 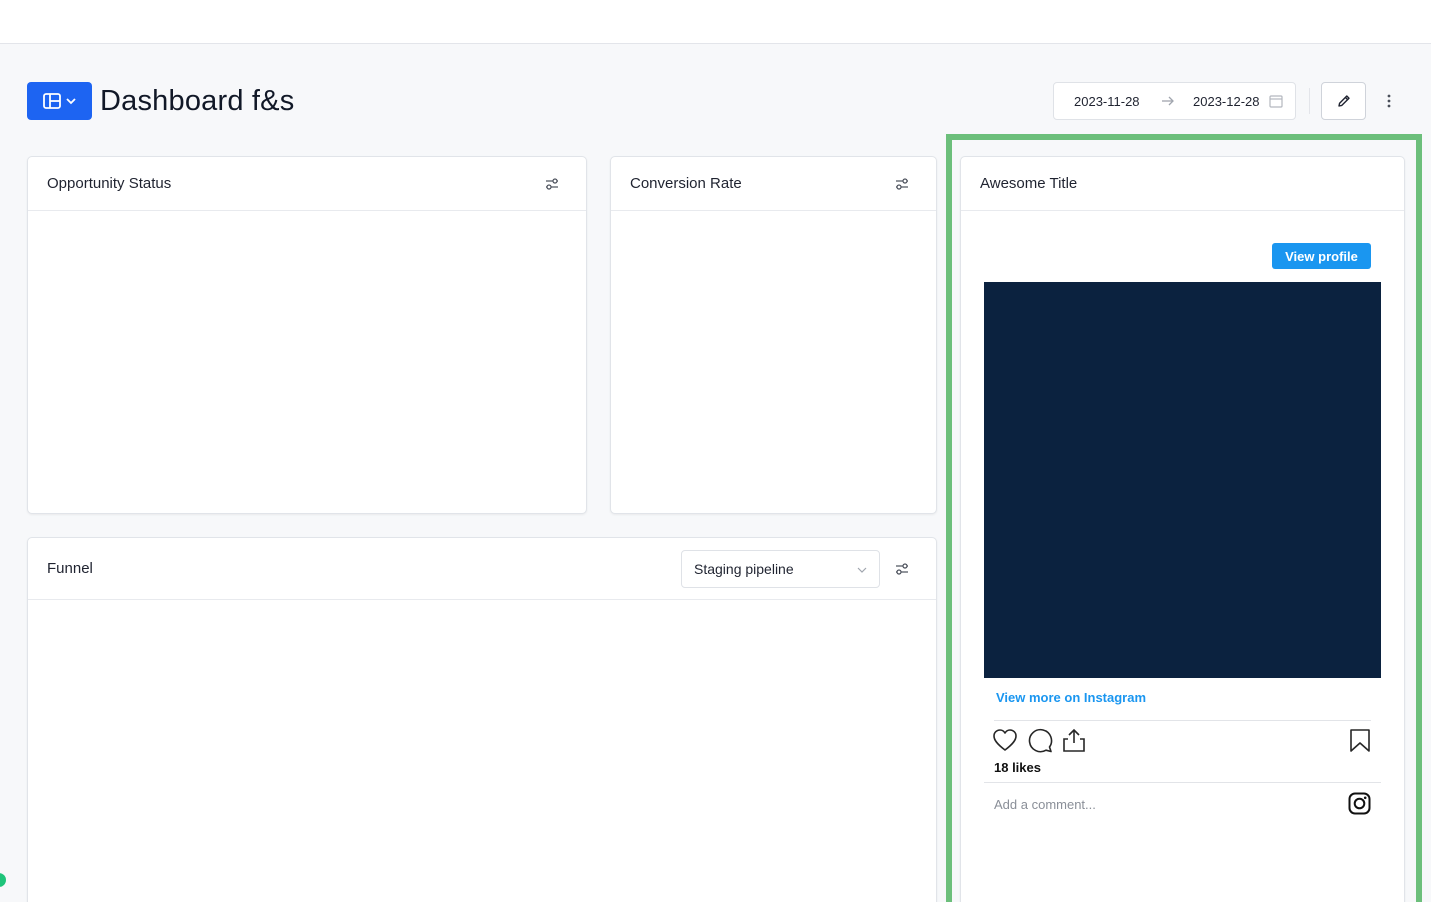 I want to click on page-title: Dashboard f&s, so click(x=197, y=101).